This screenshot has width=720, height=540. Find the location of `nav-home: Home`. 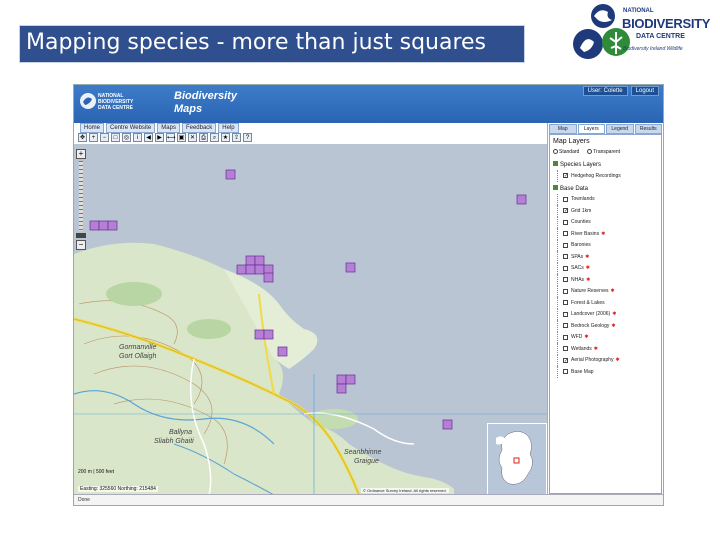

nav-home: Home is located at coordinates (92, 128).